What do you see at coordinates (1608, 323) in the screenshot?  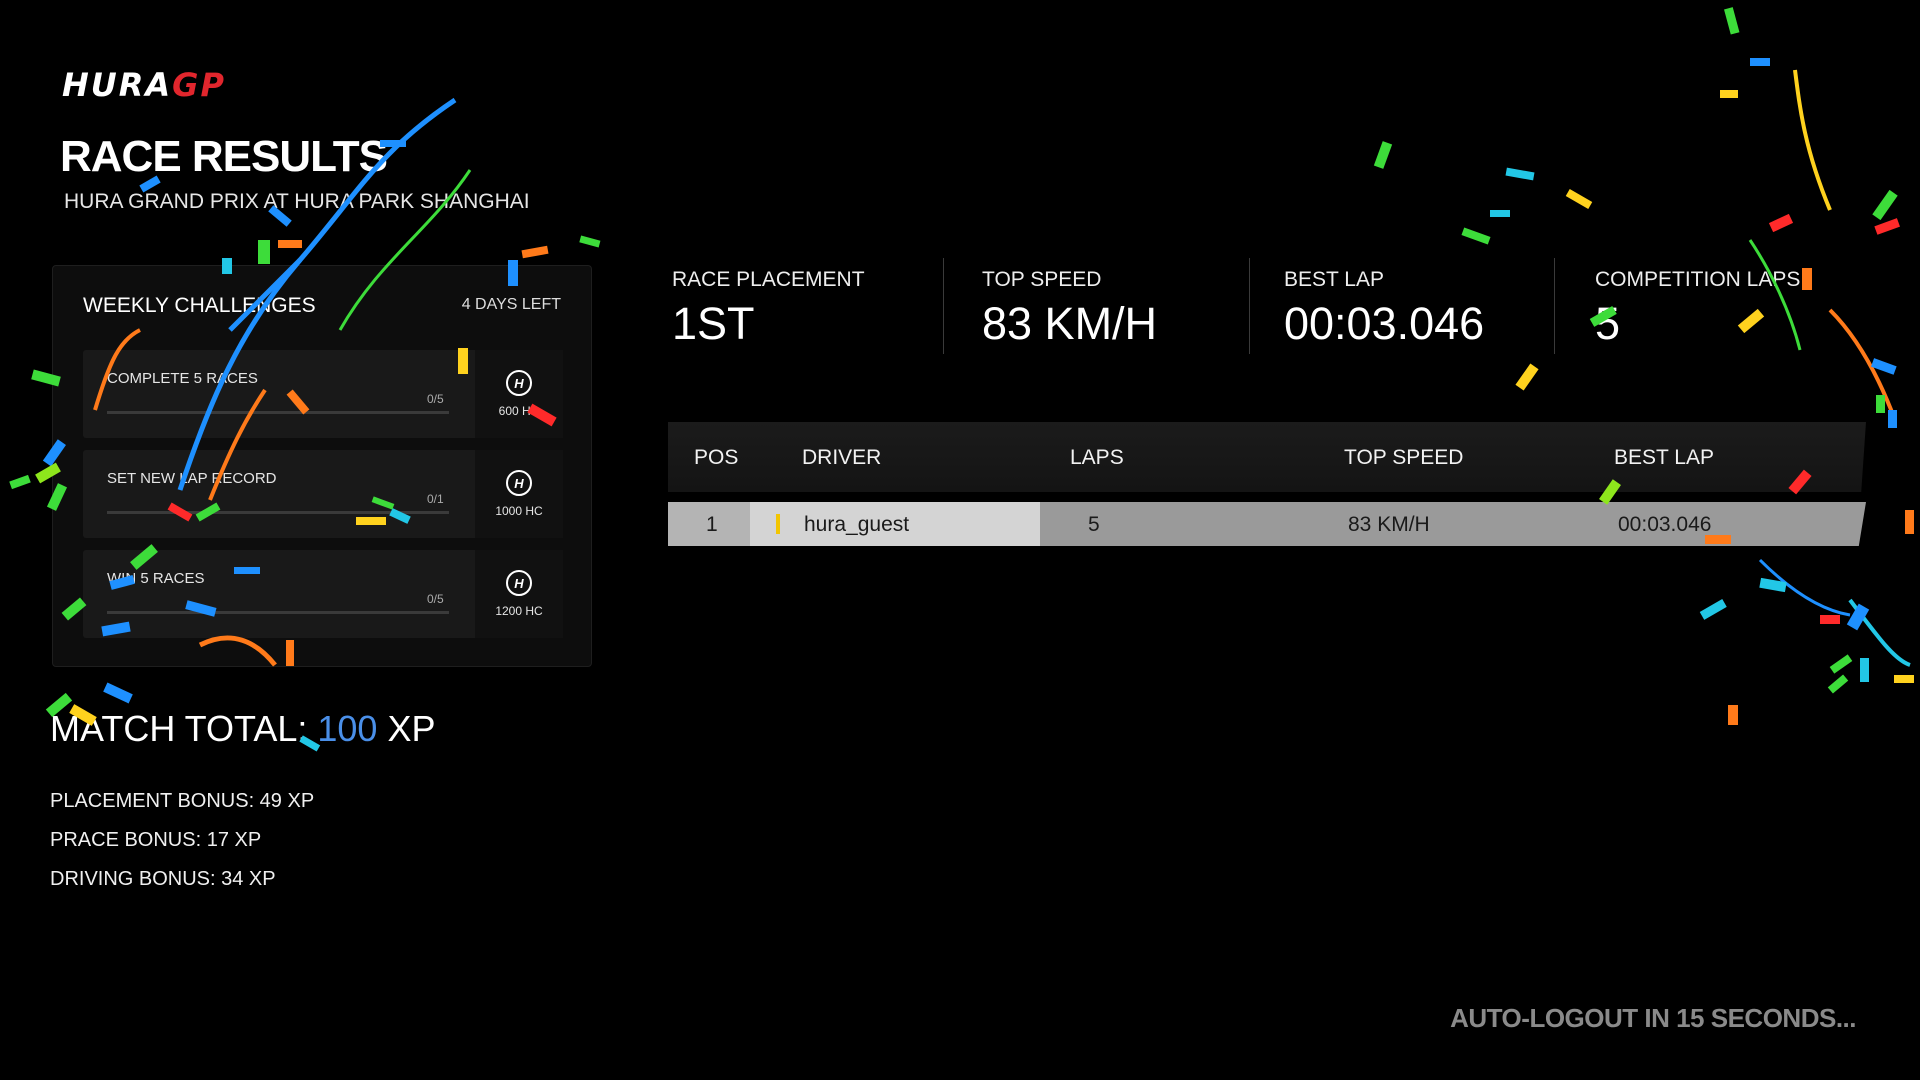 I see `stat-value: 5` at bounding box center [1608, 323].